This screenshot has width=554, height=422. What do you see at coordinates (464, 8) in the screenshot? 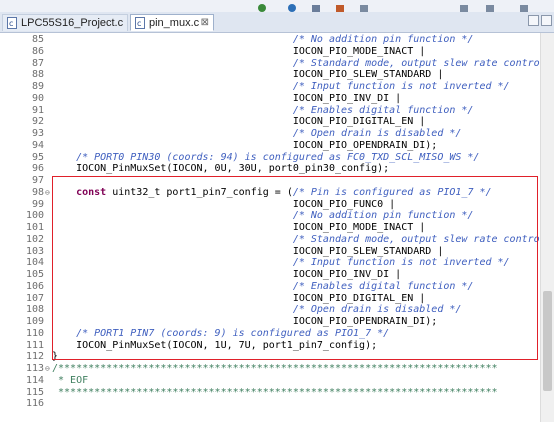
I see `nav-back-icon` at bounding box center [464, 8].